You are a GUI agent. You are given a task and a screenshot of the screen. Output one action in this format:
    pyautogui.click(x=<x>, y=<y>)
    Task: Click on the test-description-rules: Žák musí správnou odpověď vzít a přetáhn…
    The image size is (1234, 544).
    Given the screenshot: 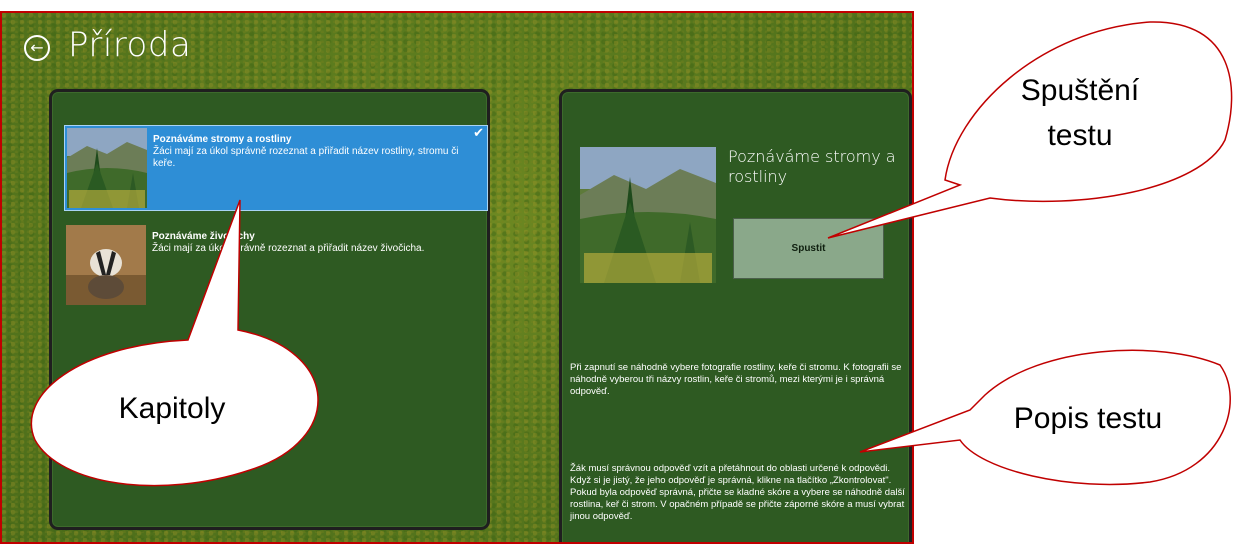 What is the action you would take?
    pyautogui.click(x=740, y=493)
    